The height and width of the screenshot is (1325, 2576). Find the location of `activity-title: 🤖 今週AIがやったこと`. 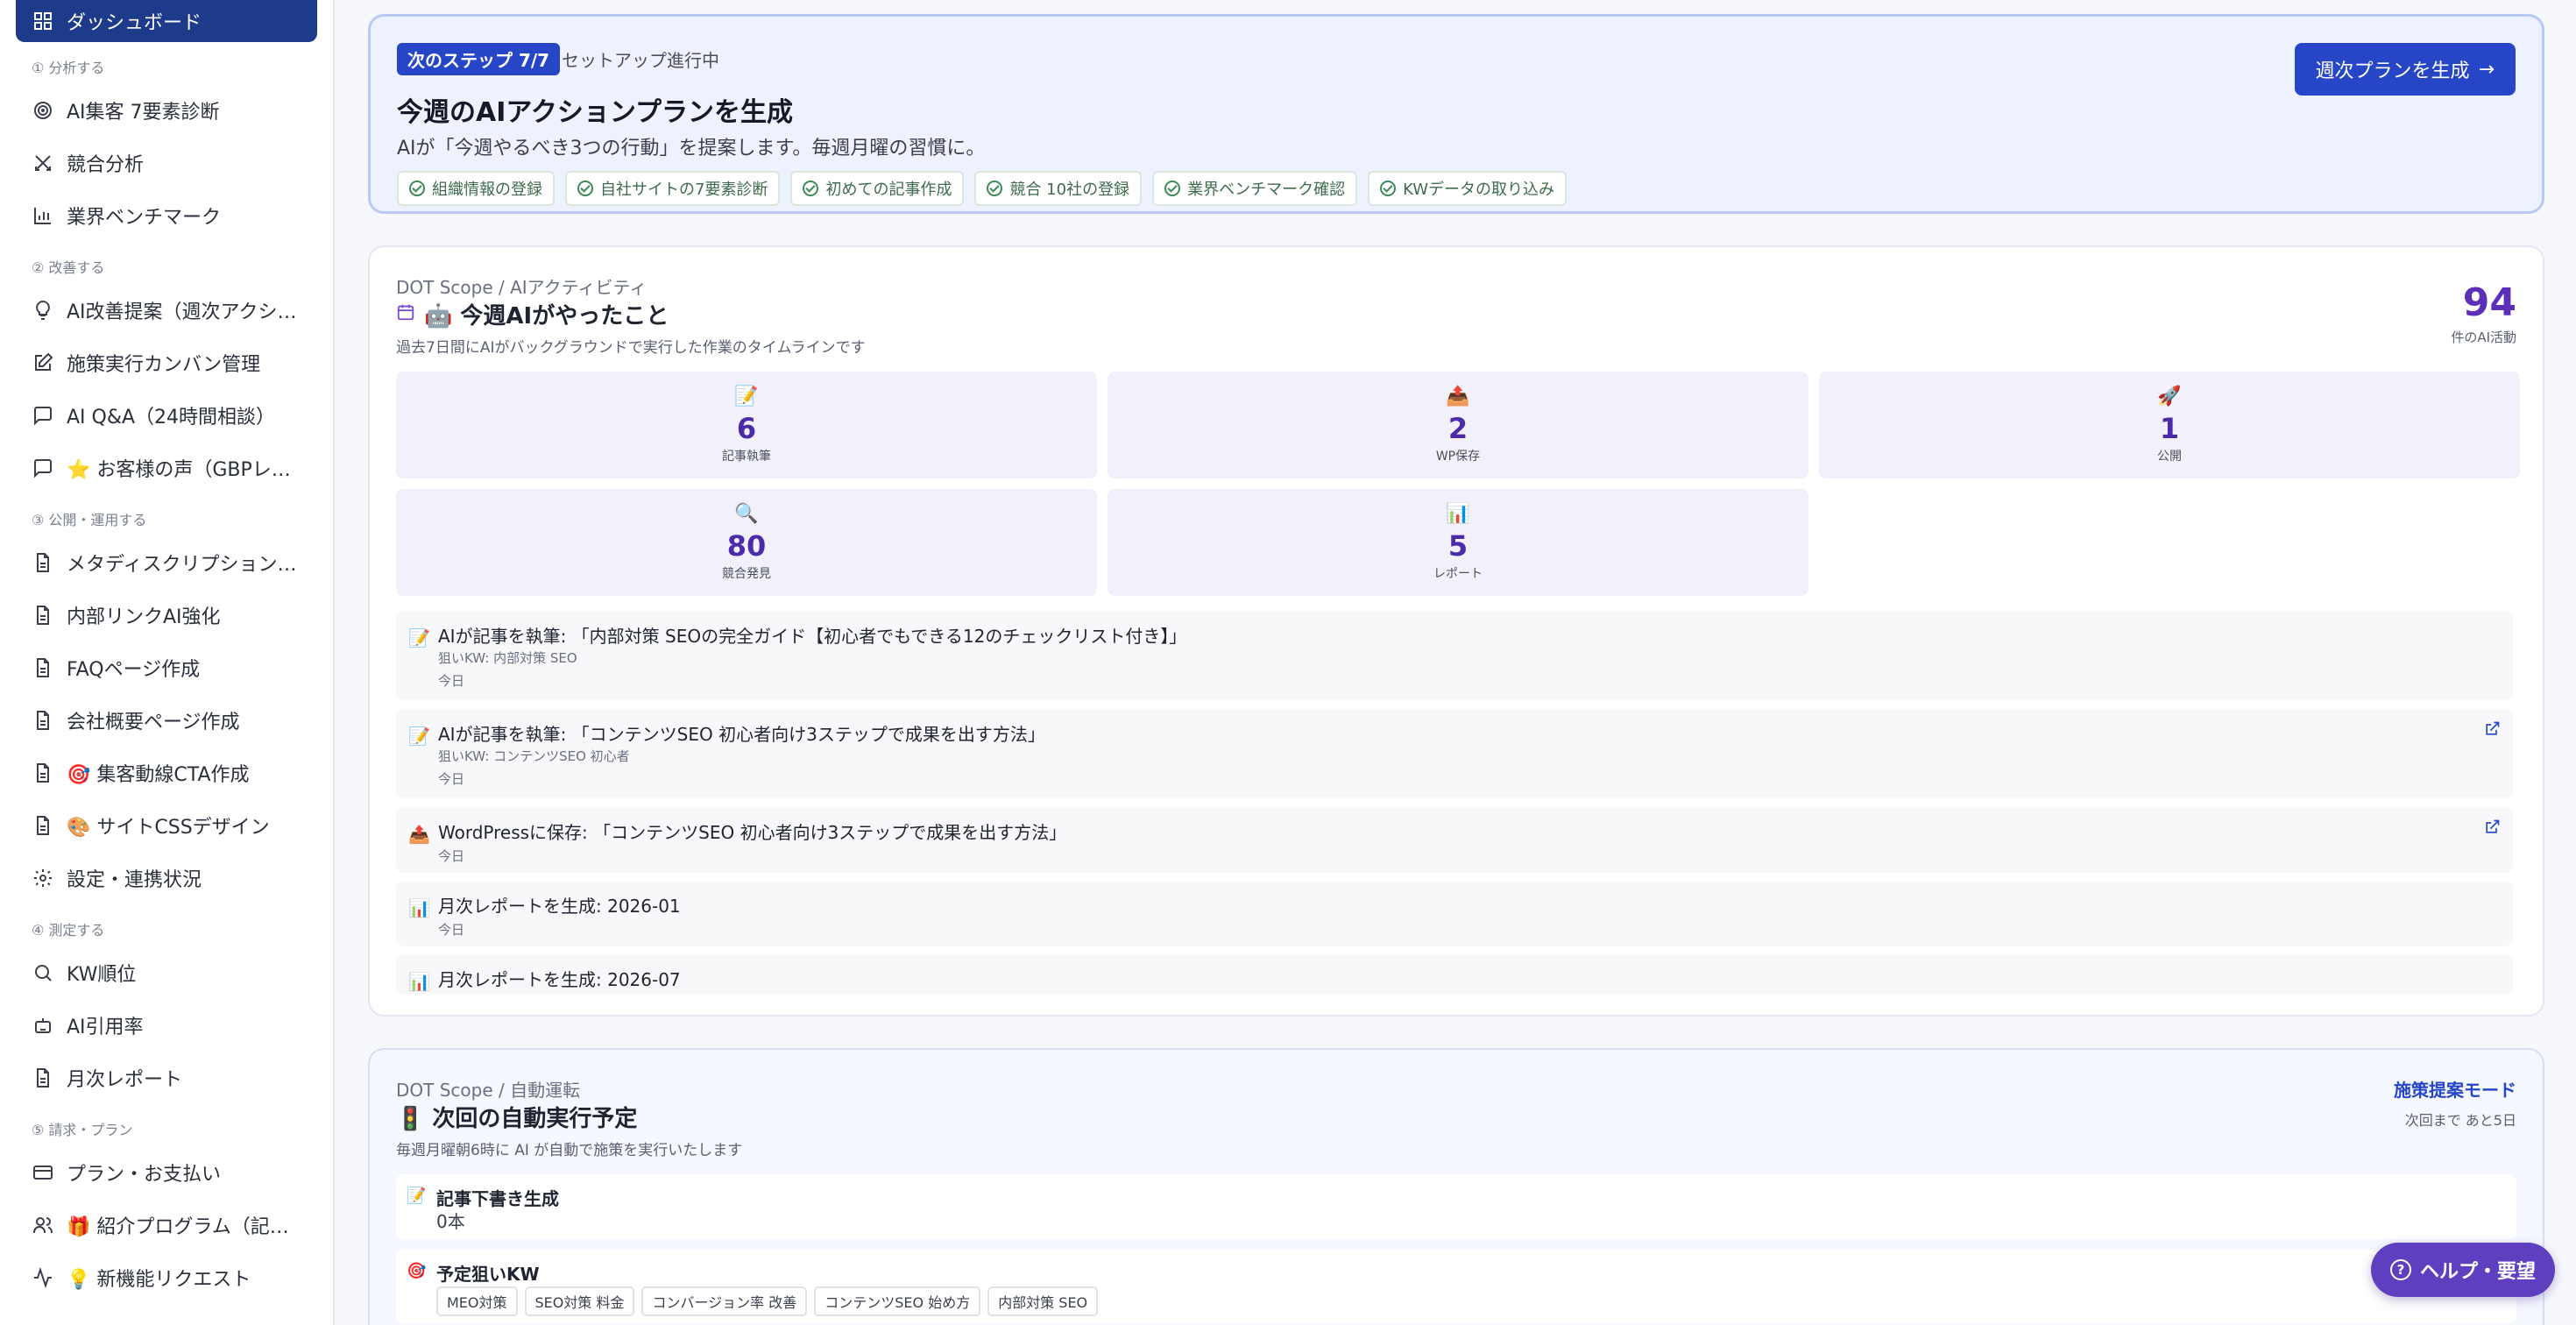

activity-title: 🤖 今週AIがやったこと is located at coordinates (532, 314).